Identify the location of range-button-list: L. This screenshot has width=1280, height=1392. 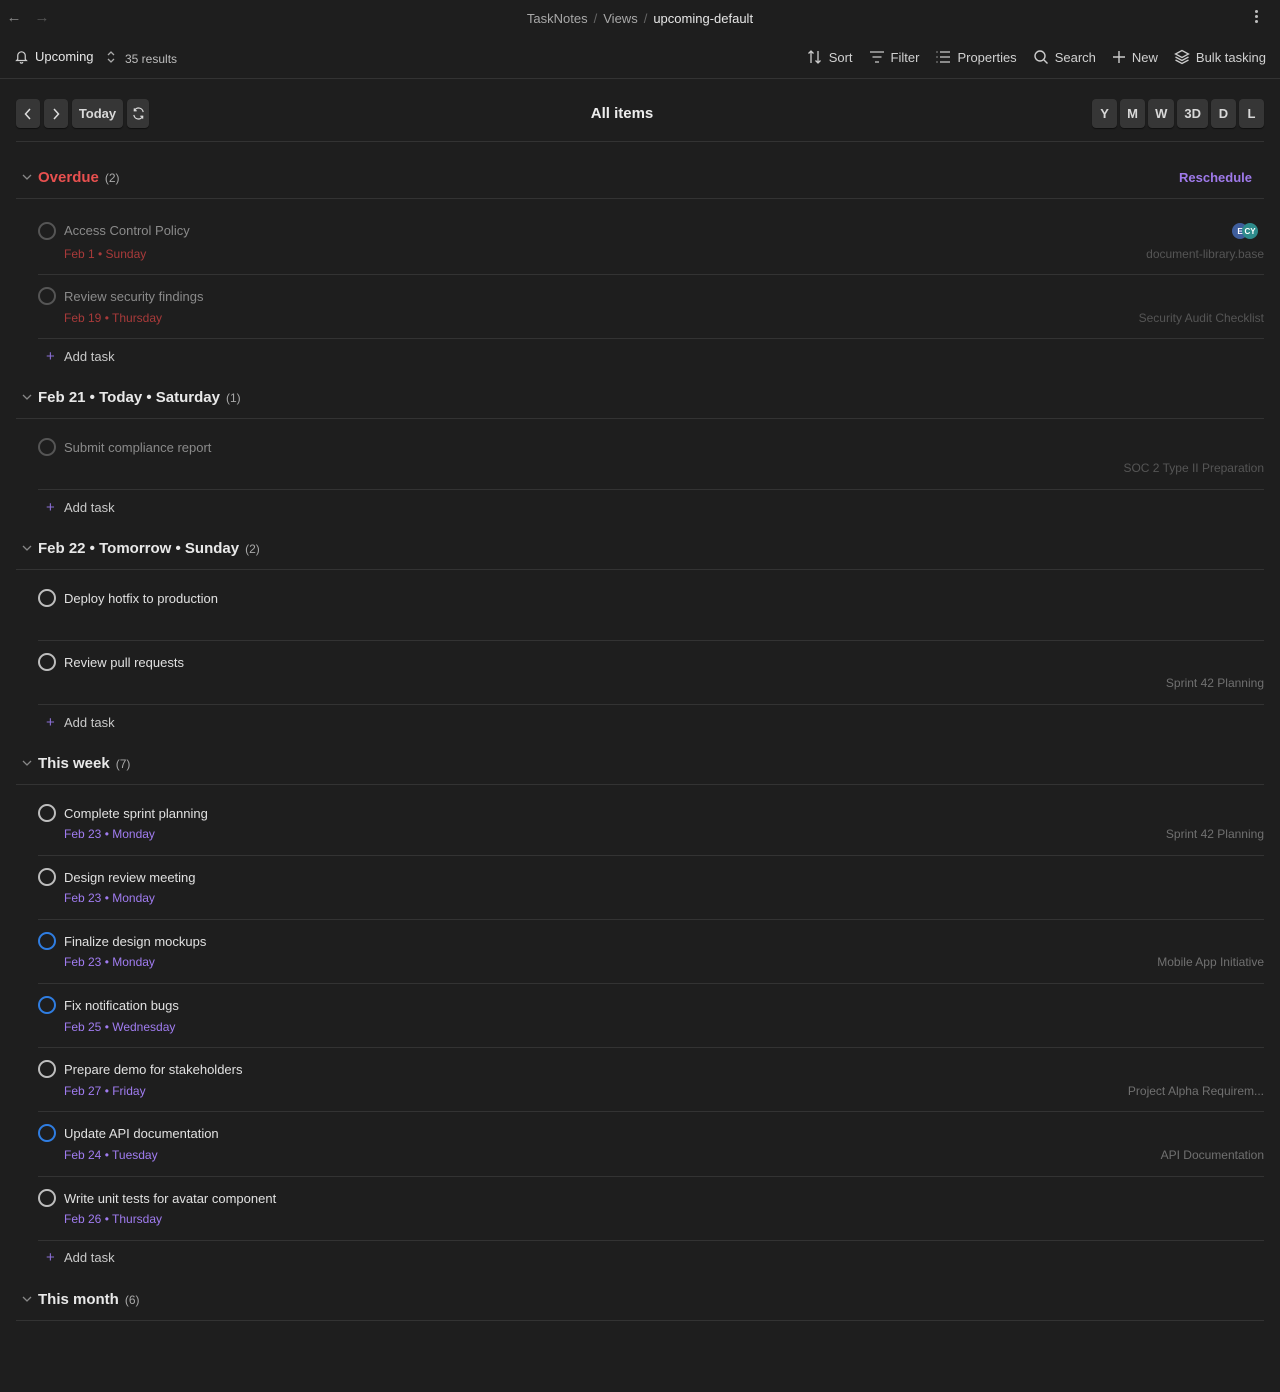
(1251, 113).